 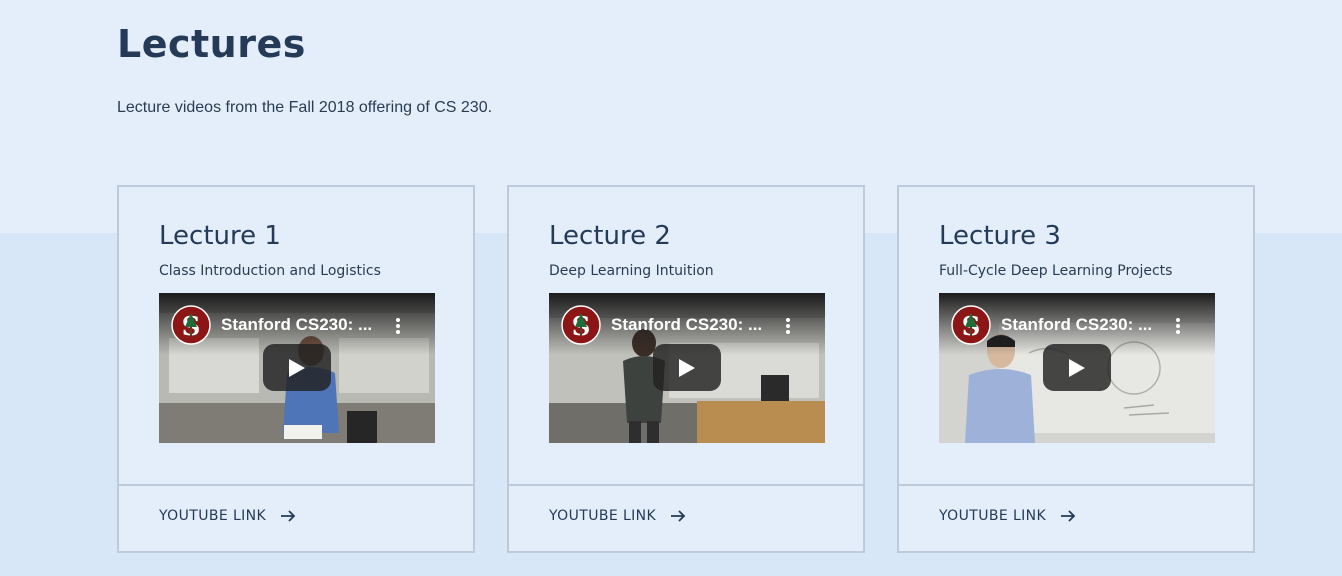 What do you see at coordinates (270, 271) in the screenshot?
I see `lecture-description: Class Introduction and Logistics` at bounding box center [270, 271].